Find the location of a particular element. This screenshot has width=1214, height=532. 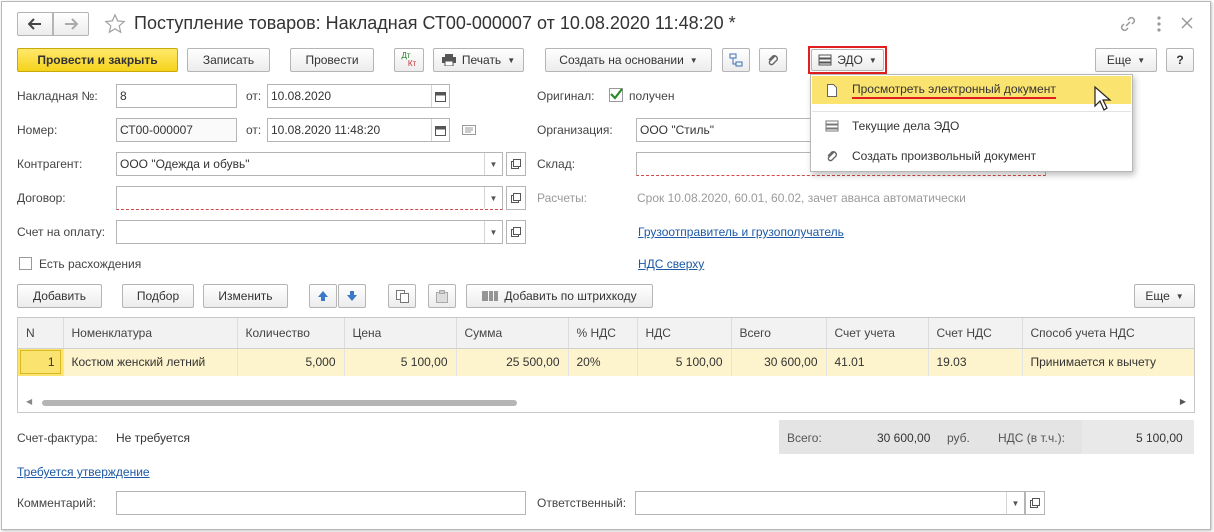

column-header: N is located at coordinates (41, 333).